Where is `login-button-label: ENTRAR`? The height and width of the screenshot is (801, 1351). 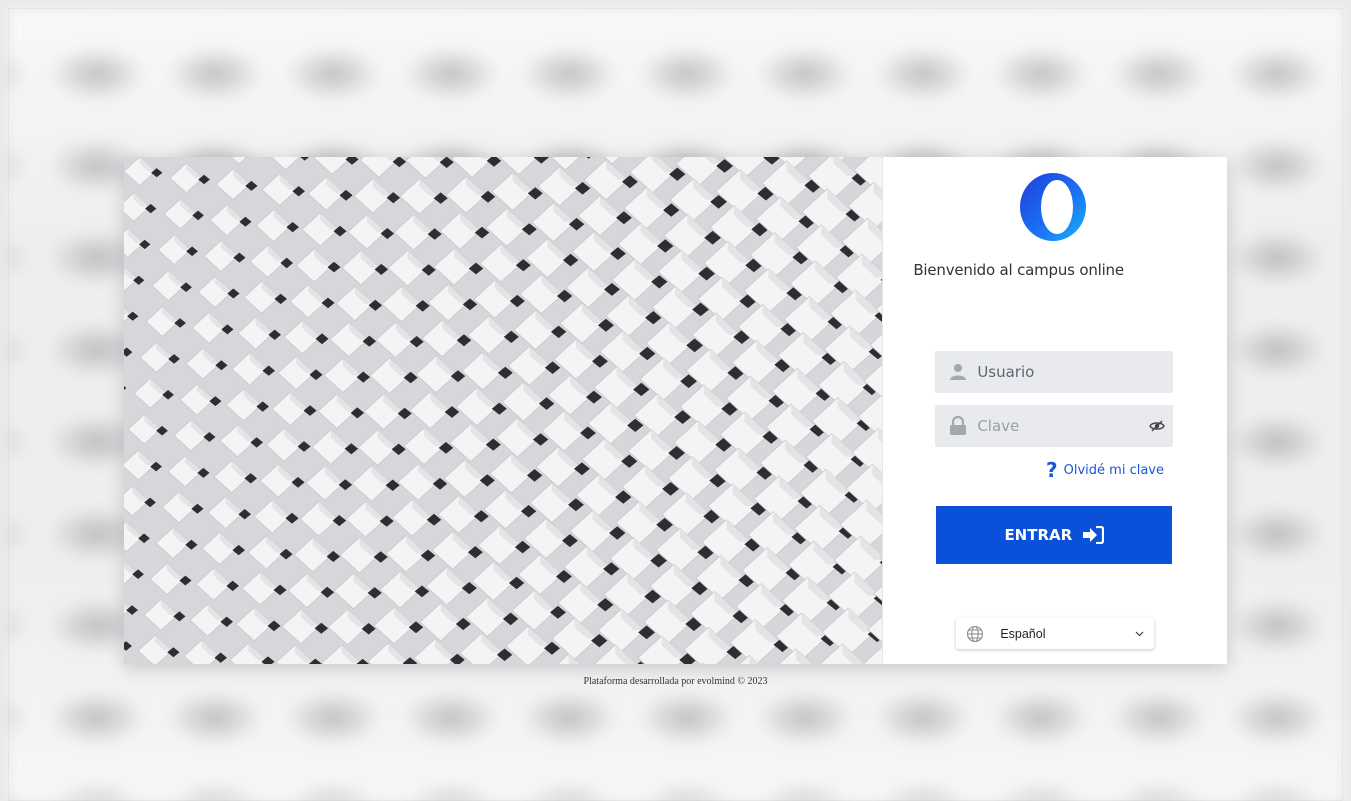 login-button-label: ENTRAR is located at coordinates (1038, 535).